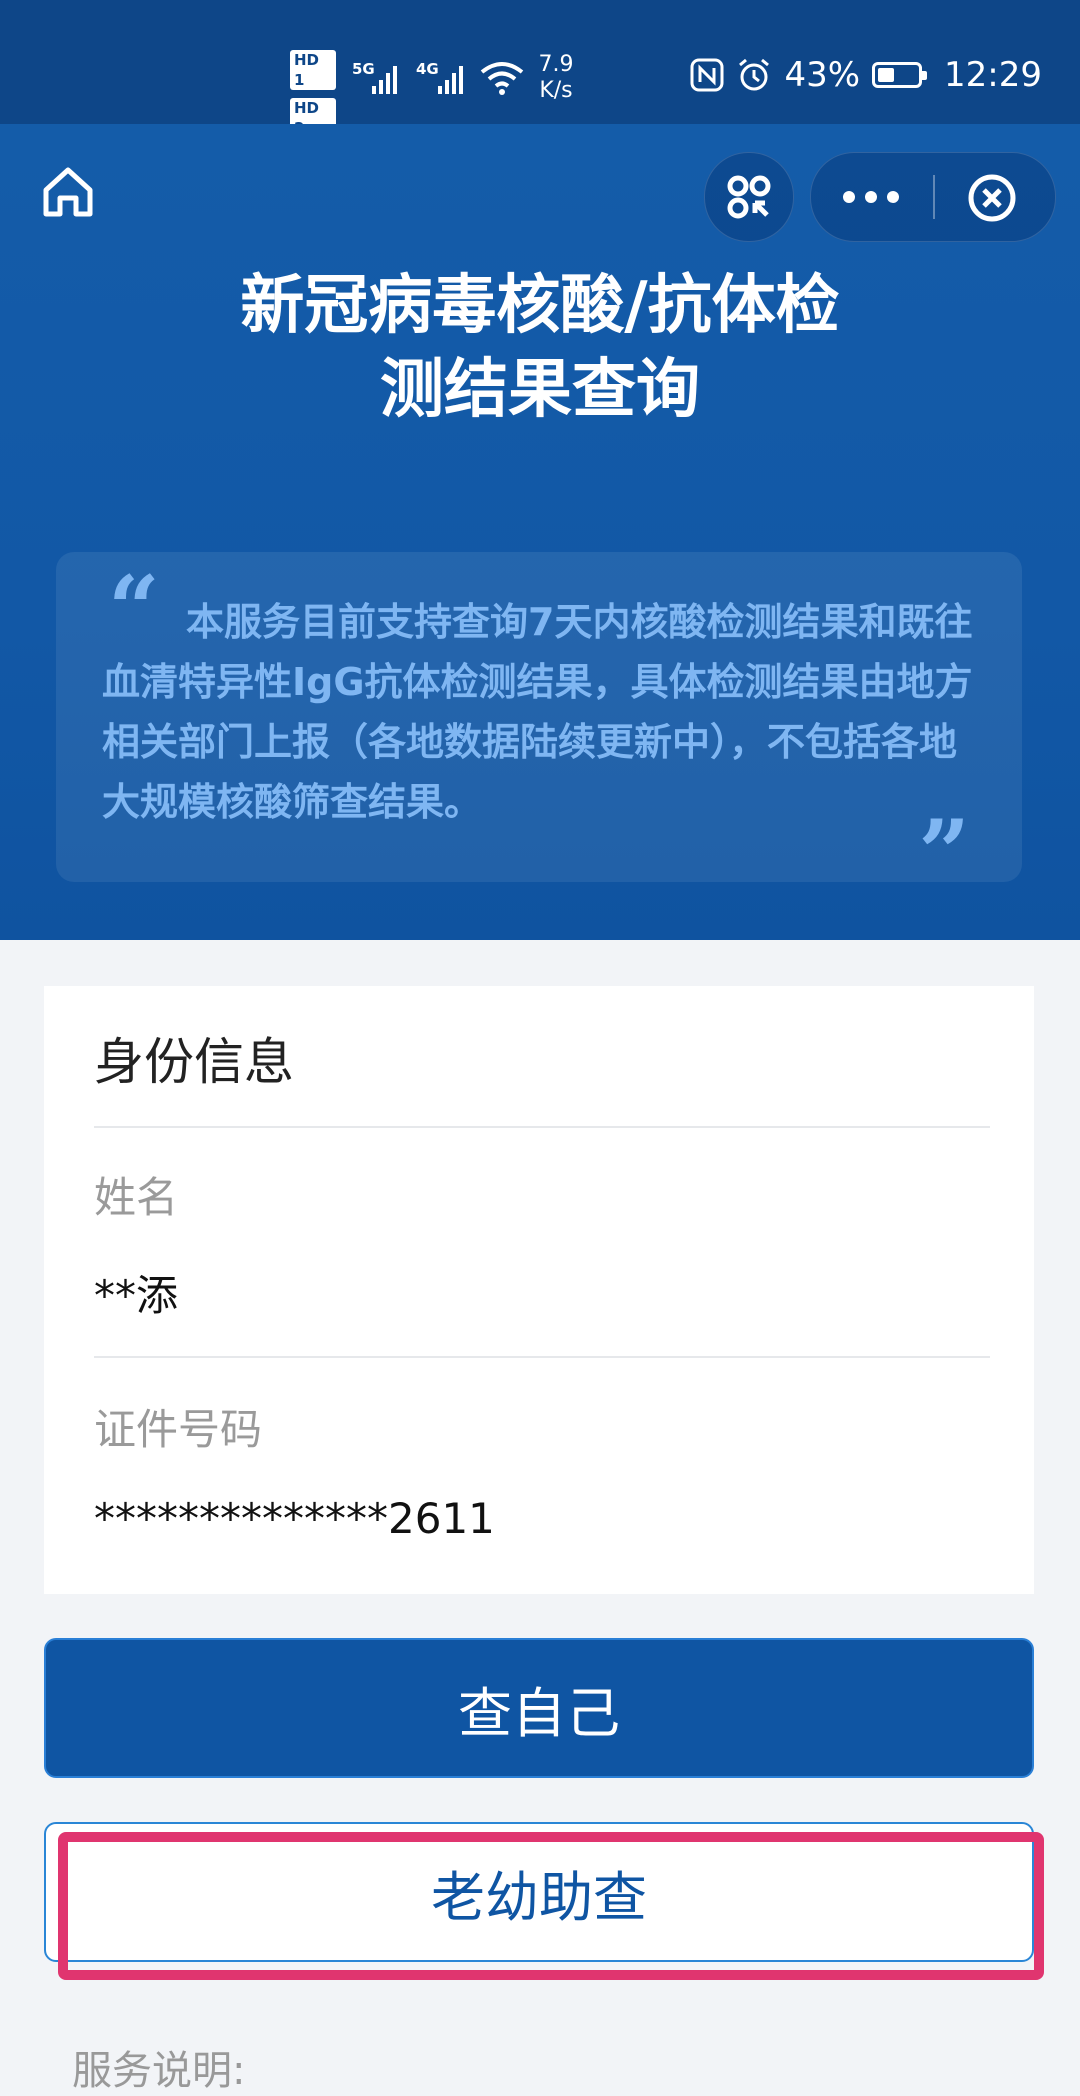 This screenshot has height=2096, width=1080. Describe the element at coordinates (502, 78) in the screenshot. I see `wifi-icon` at that location.